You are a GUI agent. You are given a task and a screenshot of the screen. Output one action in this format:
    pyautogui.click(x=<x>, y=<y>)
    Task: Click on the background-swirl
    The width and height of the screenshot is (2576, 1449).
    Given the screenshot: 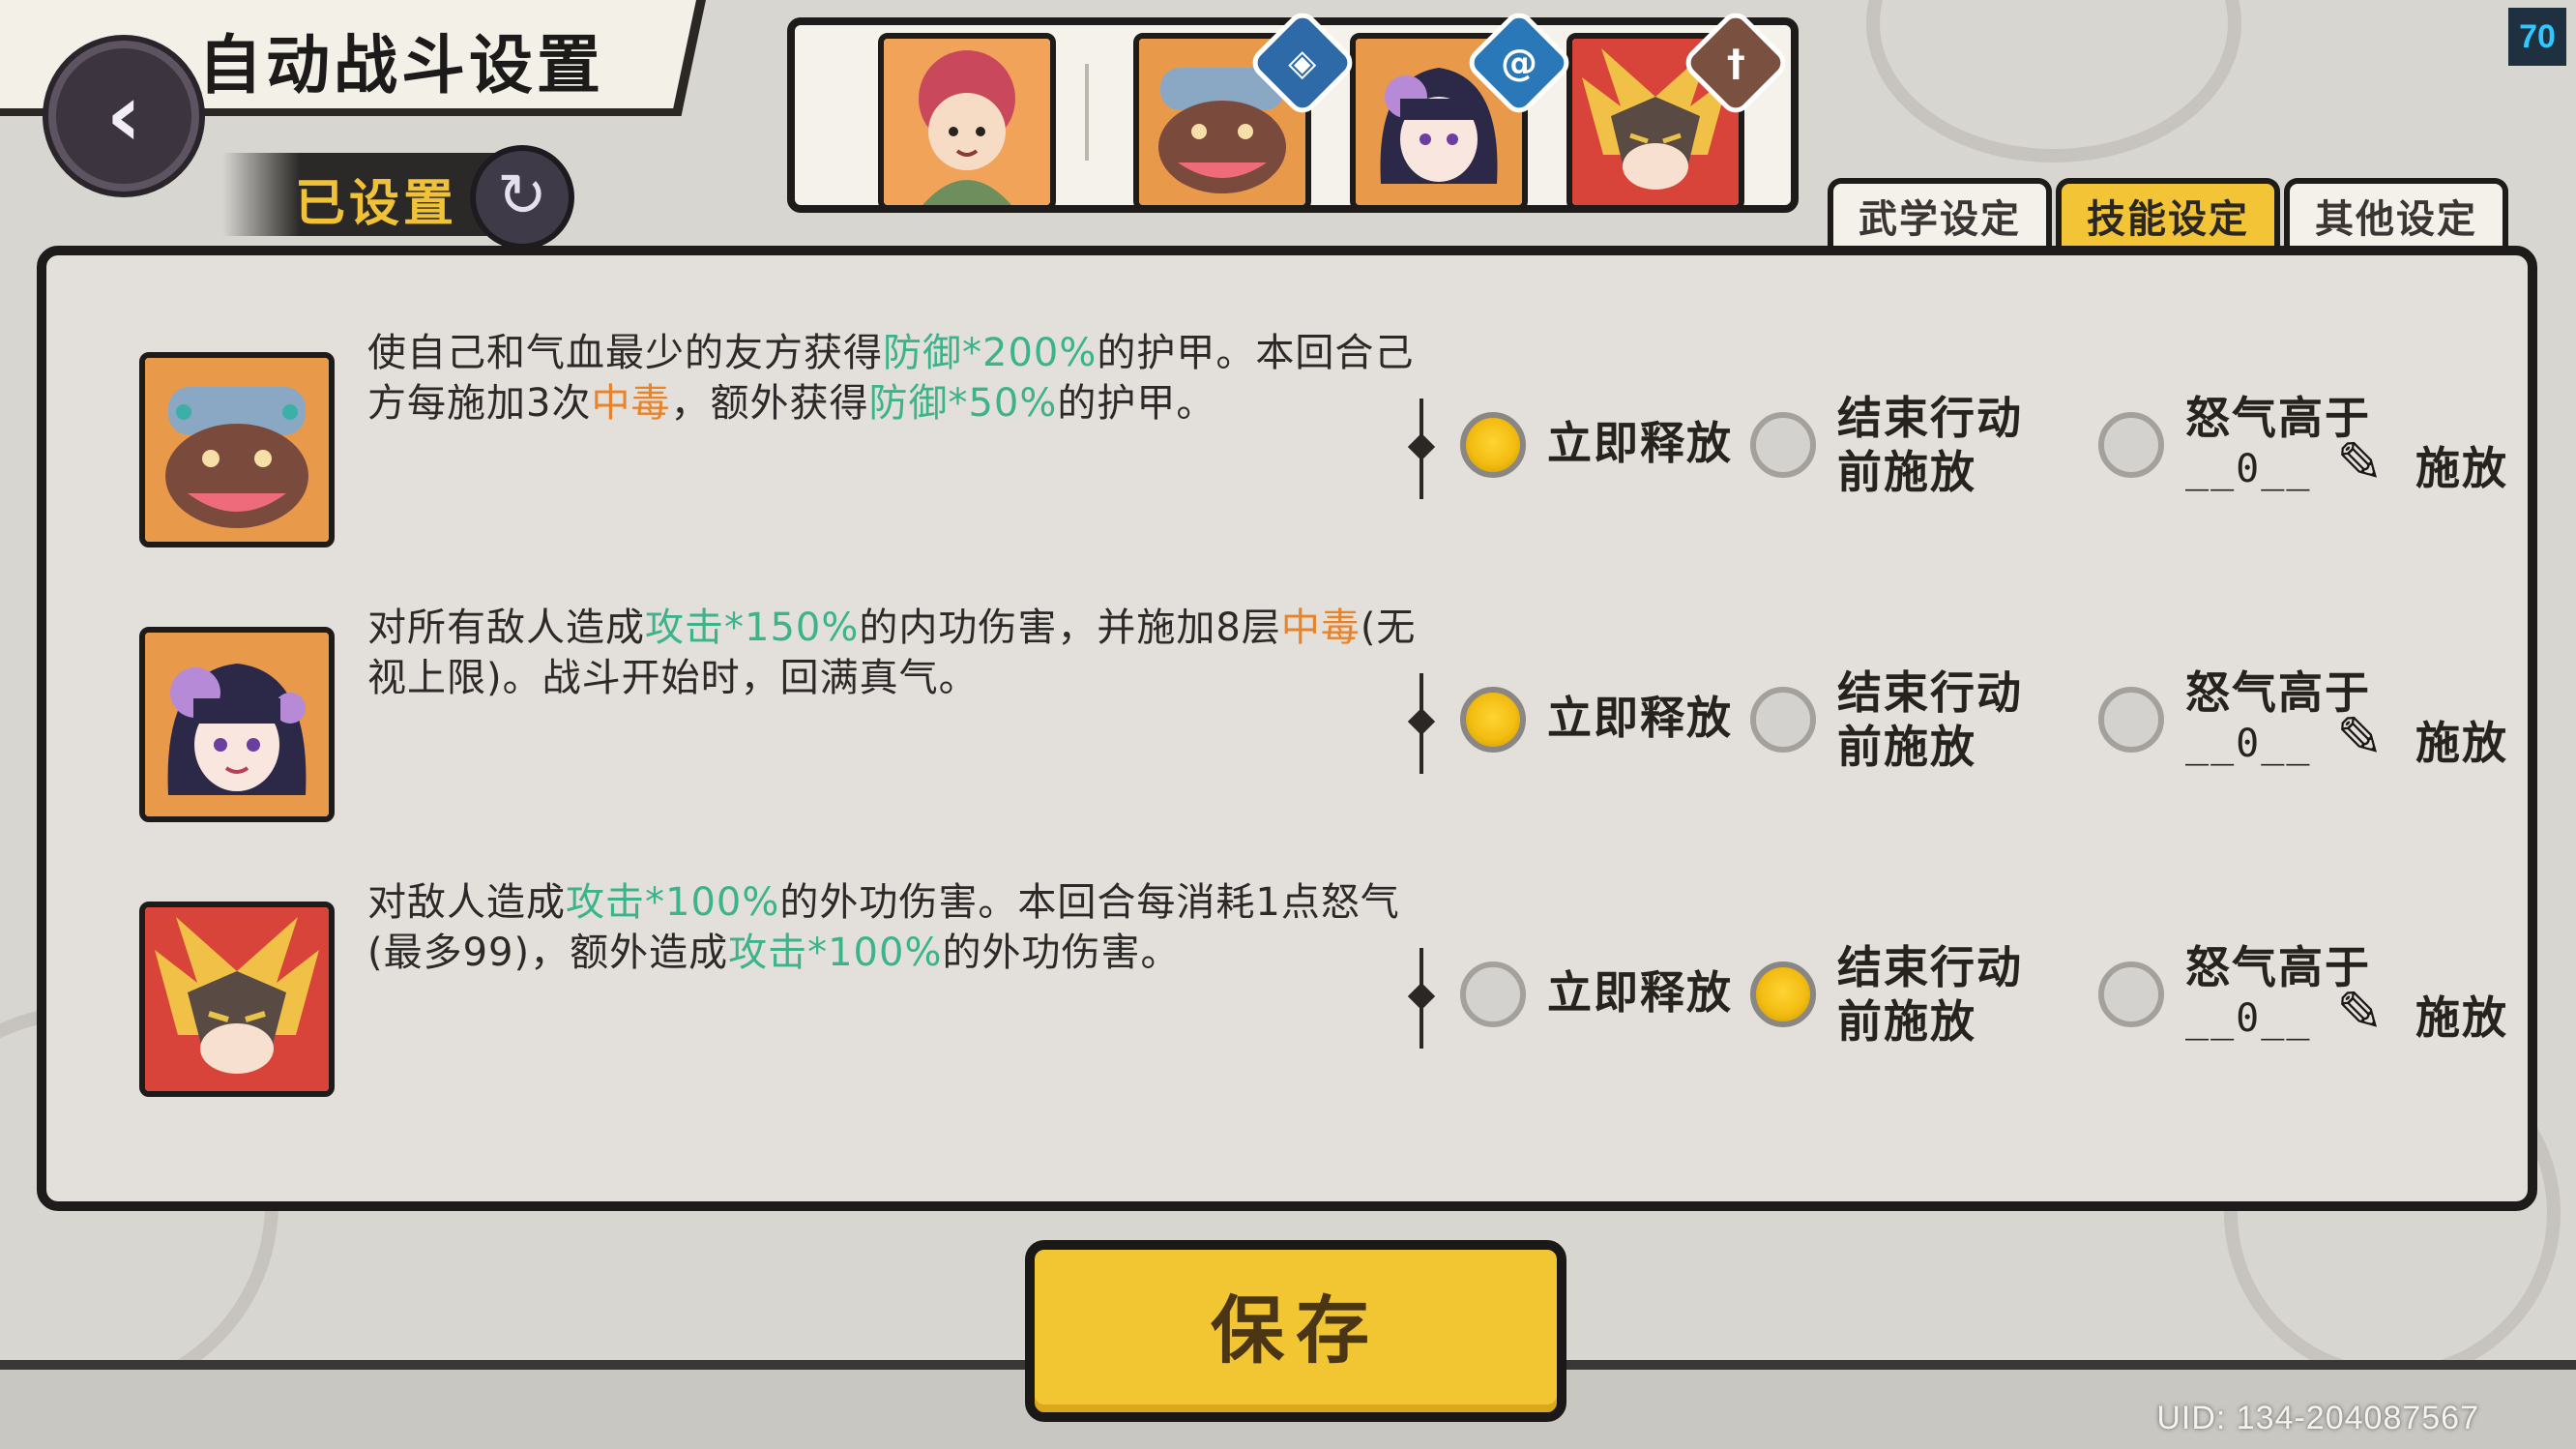 What is the action you would take?
    pyautogui.click(x=2053, y=81)
    